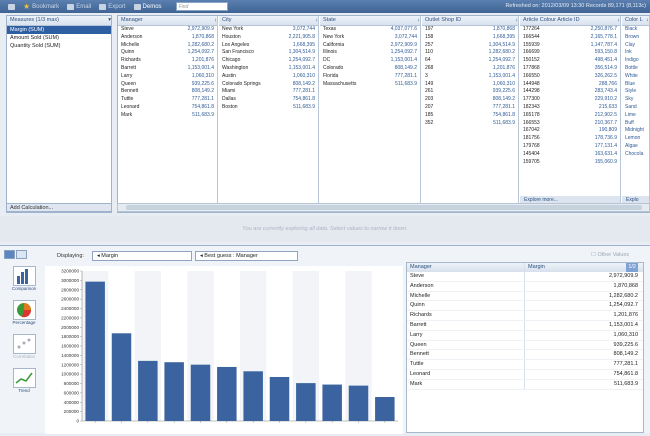 Image resolution: width=650 pixels, height=436 pixels. Describe the element at coordinates (167, 53) in the screenshot. I see `value-row: Quinn 1,254,092.7` at that location.